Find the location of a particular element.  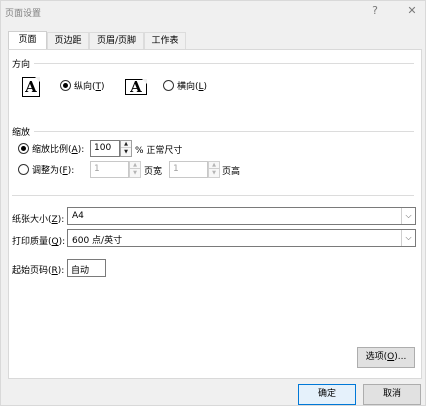

first-page-number-label: 起始页码(R): is located at coordinates (38, 269).